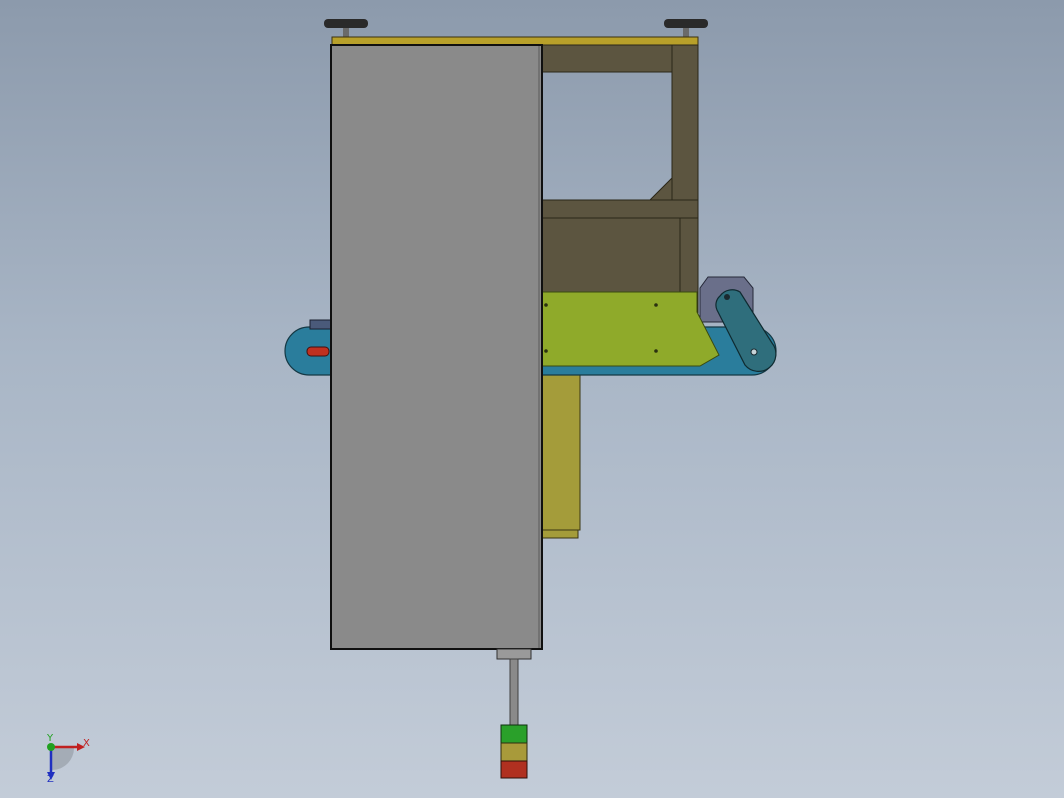 This screenshot has height=798, width=1064. I want to click on lamp-red, so click(514, 769).